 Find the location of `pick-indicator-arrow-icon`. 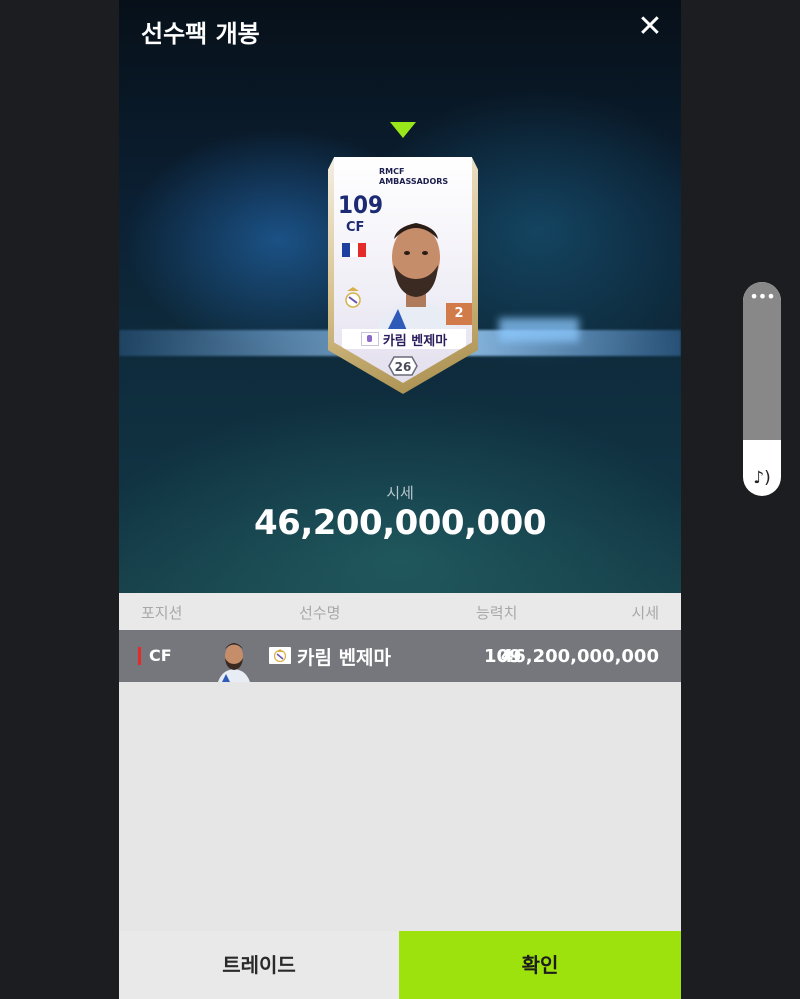

pick-indicator-arrow-icon is located at coordinates (403, 130).